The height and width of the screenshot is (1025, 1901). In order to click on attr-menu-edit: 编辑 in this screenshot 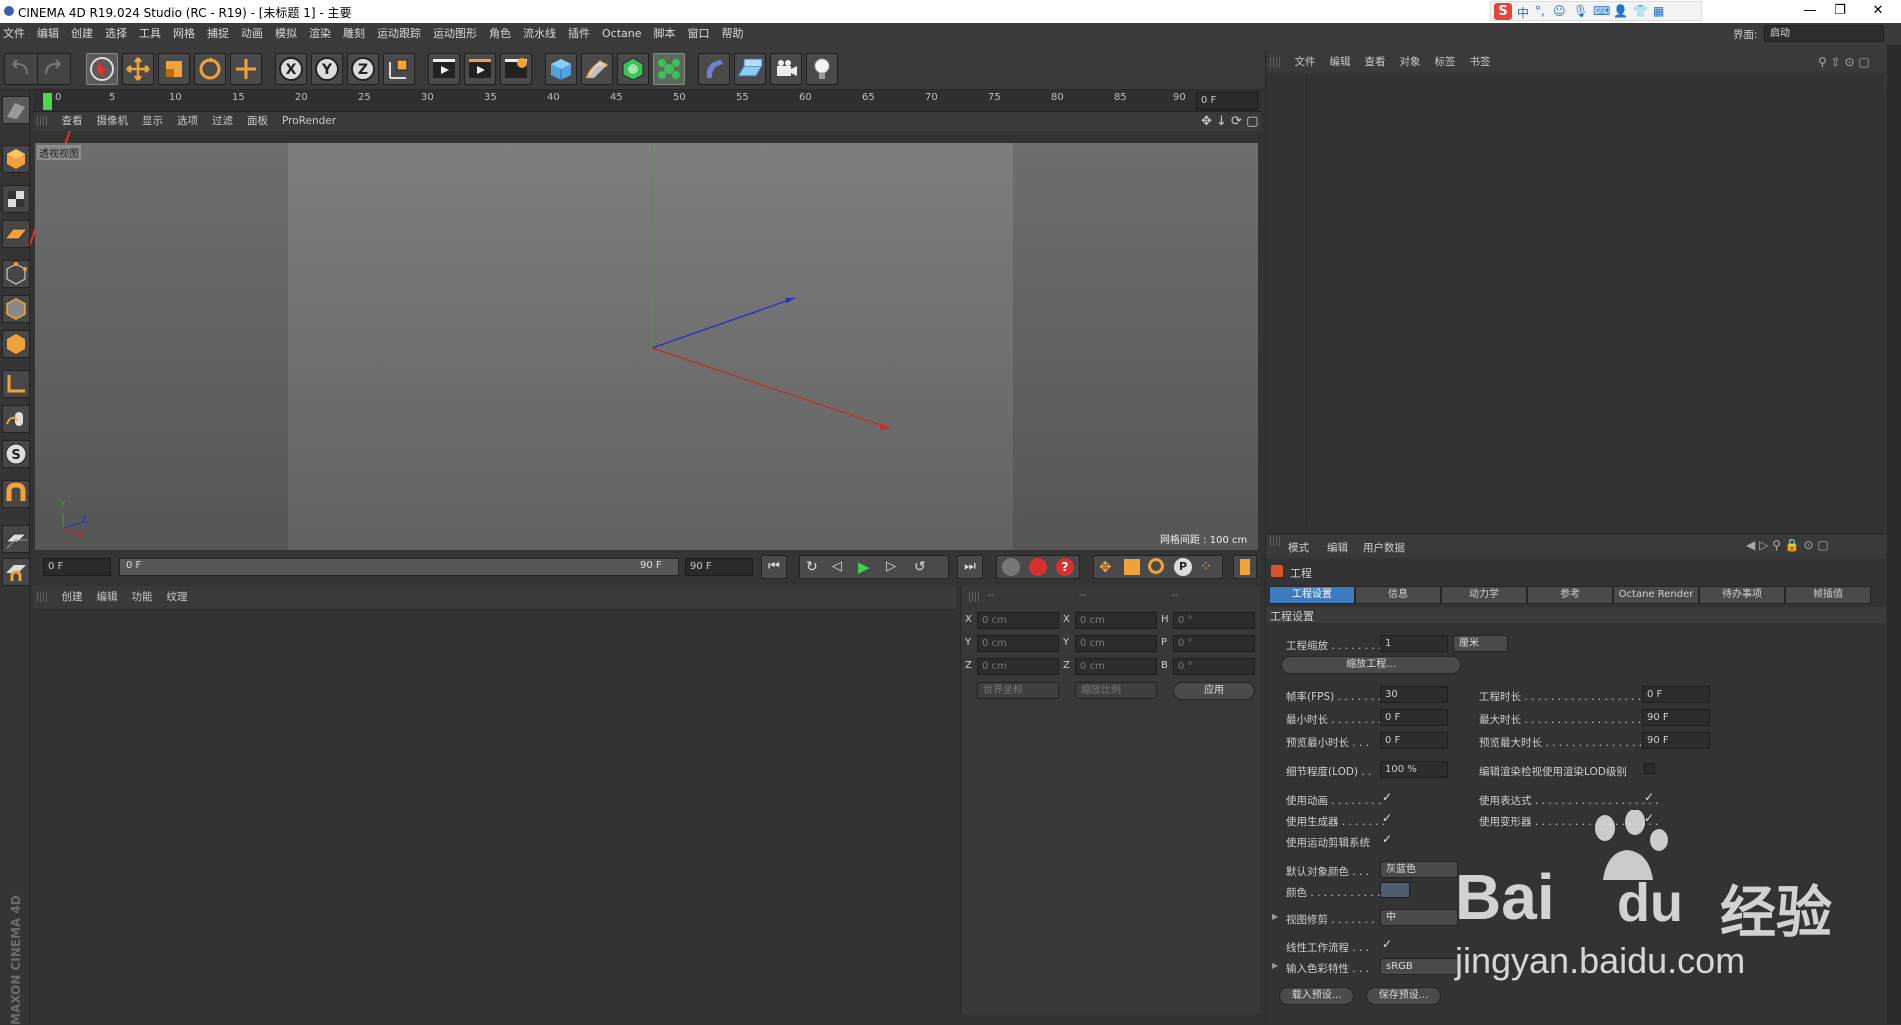, I will do `click(1337, 547)`.